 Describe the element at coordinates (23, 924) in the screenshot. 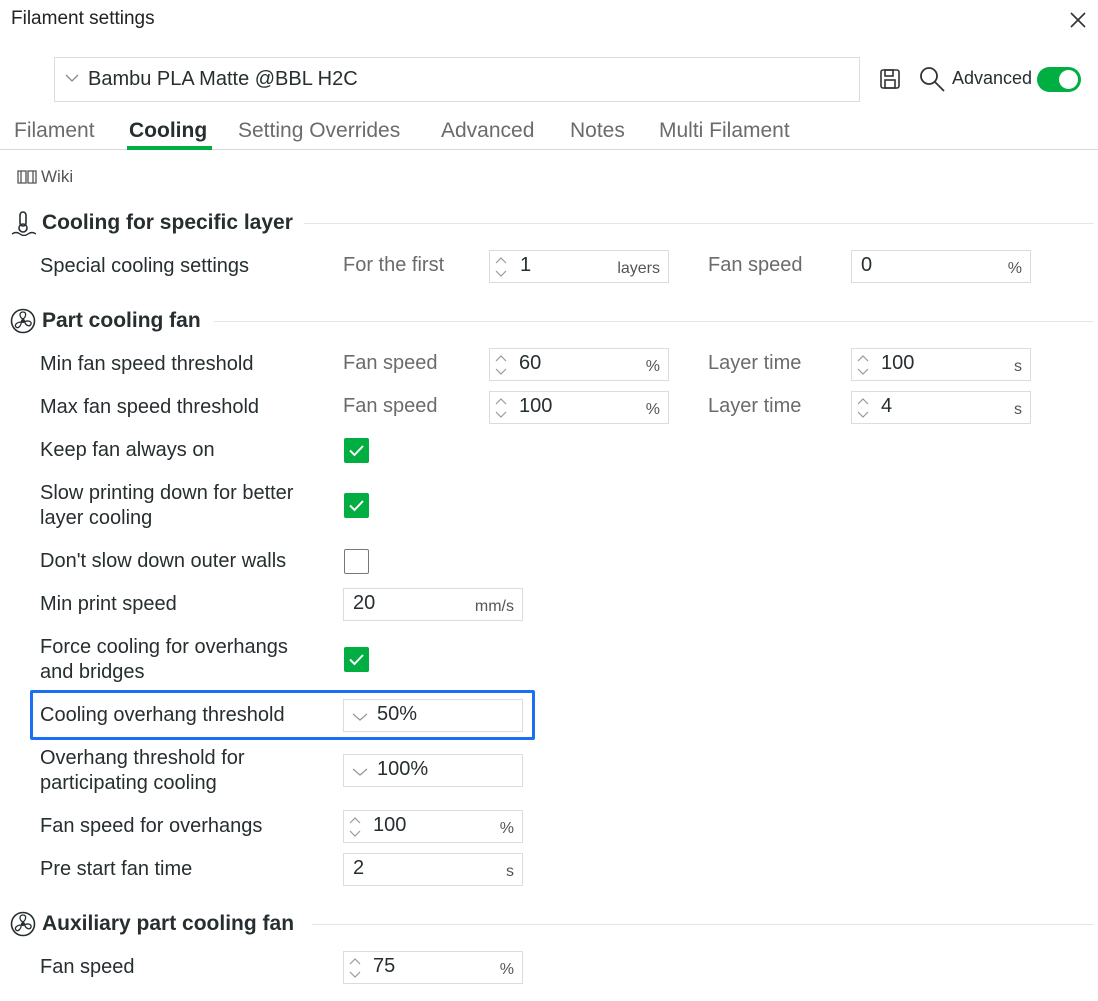

I see `fan-icon` at that location.